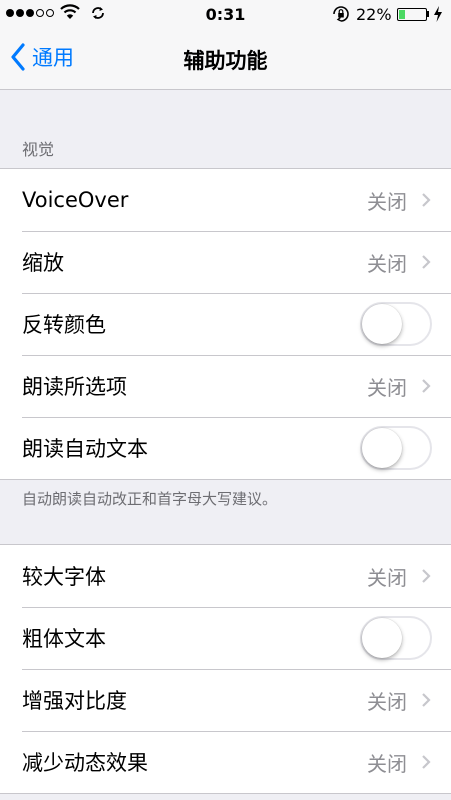 This screenshot has width=451, height=800. What do you see at coordinates (64, 639) in the screenshot?
I see `row-label: 粗体文本` at bounding box center [64, 639].